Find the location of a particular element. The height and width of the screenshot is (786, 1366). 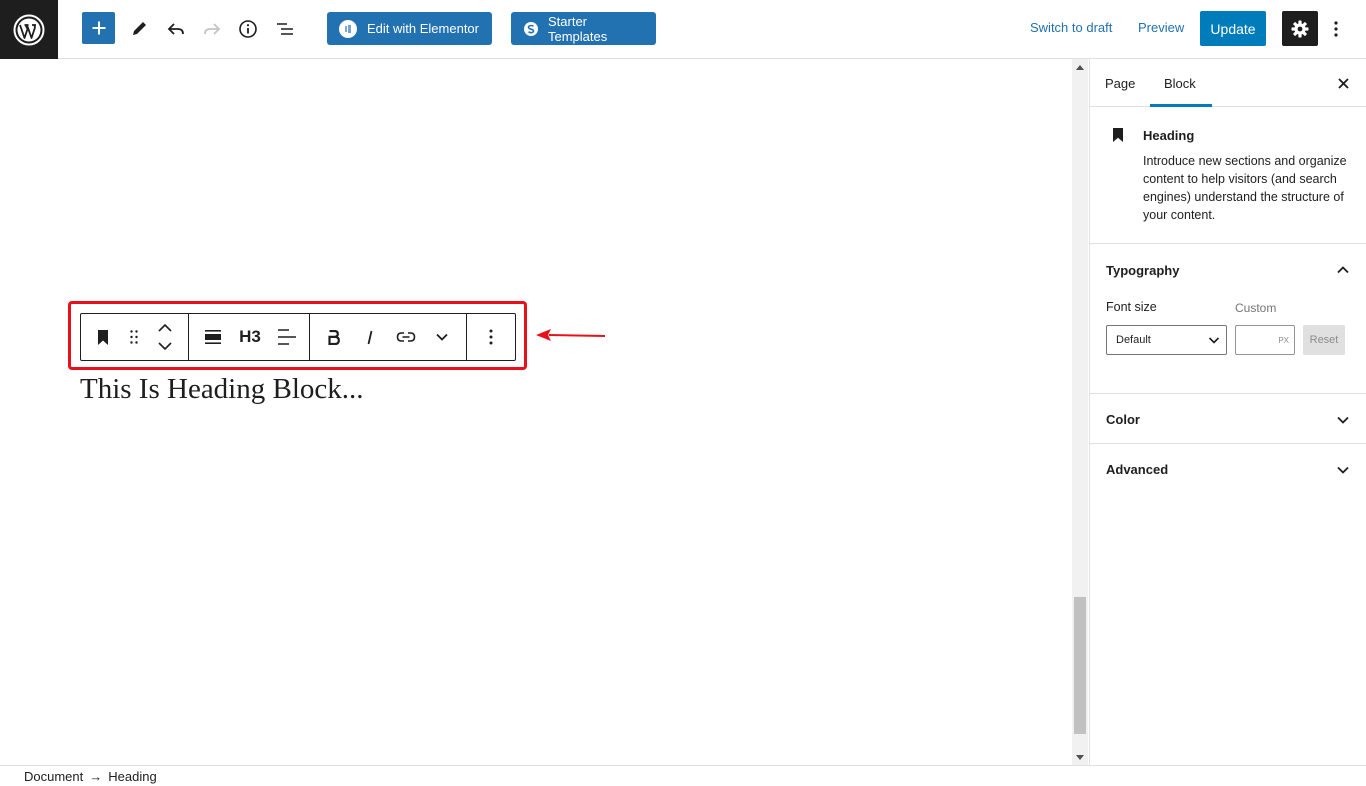

block-options-button is located at coordinates (491, 337).